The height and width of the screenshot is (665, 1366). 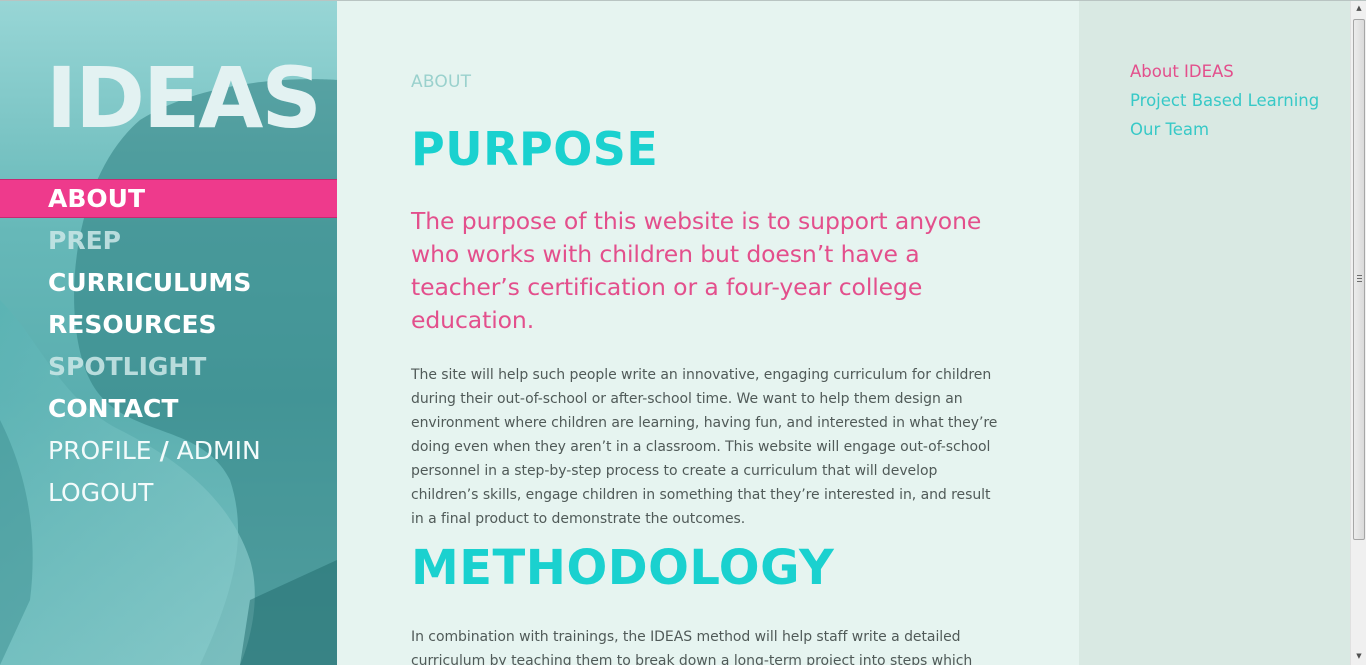 What do you see at coordinates (219, 450) in the screenshot?
I see `nav-item-admin: ADMIN` at bounding box center [219, 450].